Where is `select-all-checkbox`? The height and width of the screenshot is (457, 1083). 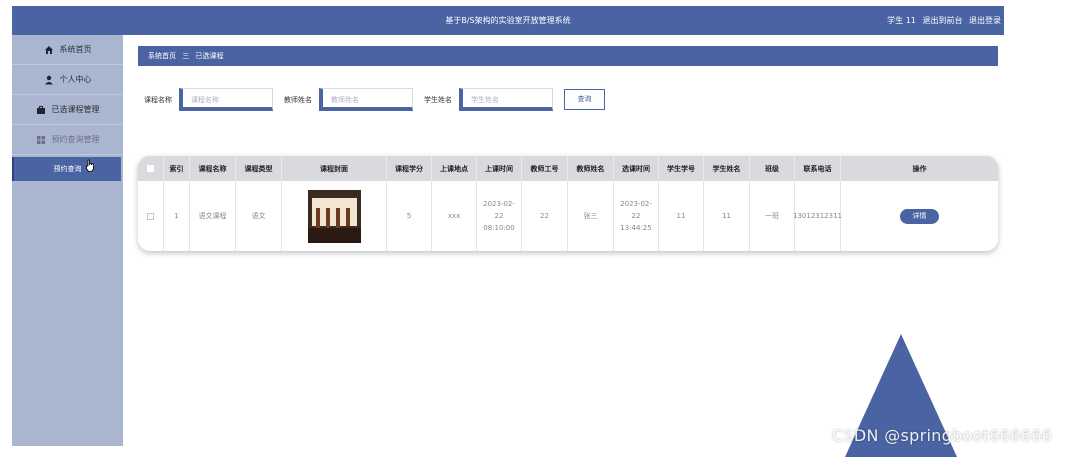 select-all-checkbox is located at coordinates (150, 168).